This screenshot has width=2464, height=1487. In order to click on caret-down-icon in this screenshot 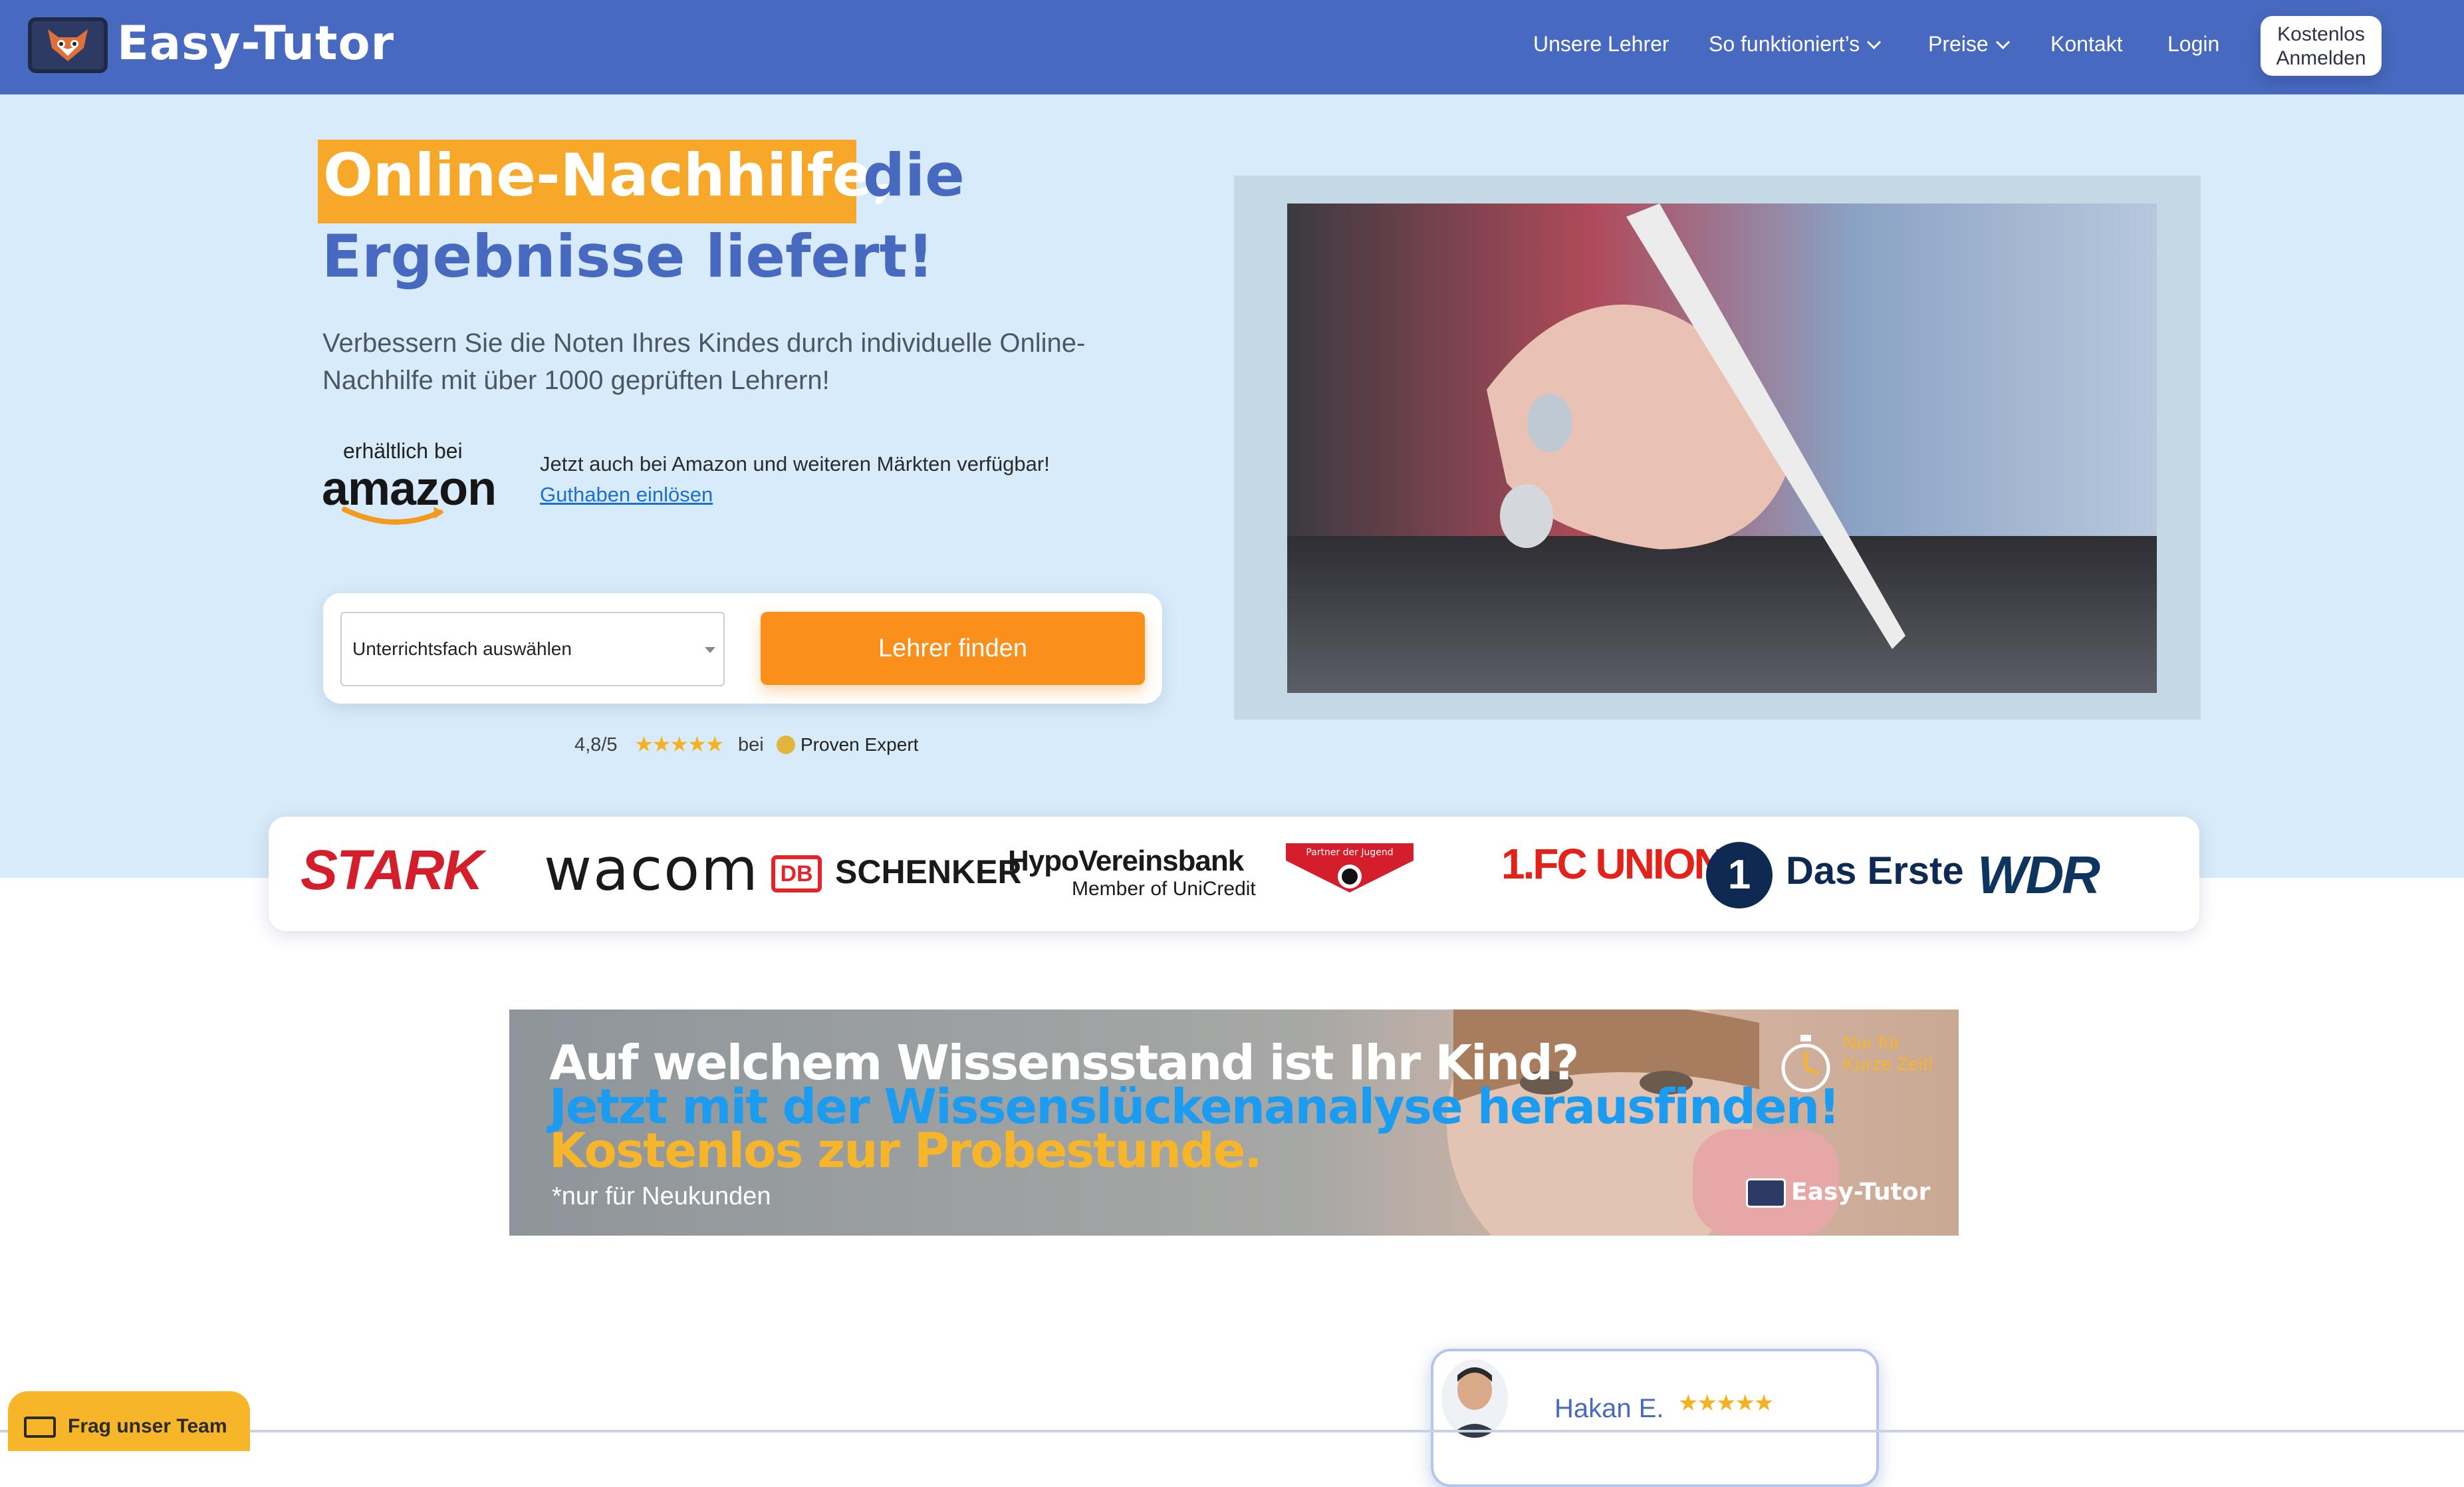, I will do `click(710, 650)`.